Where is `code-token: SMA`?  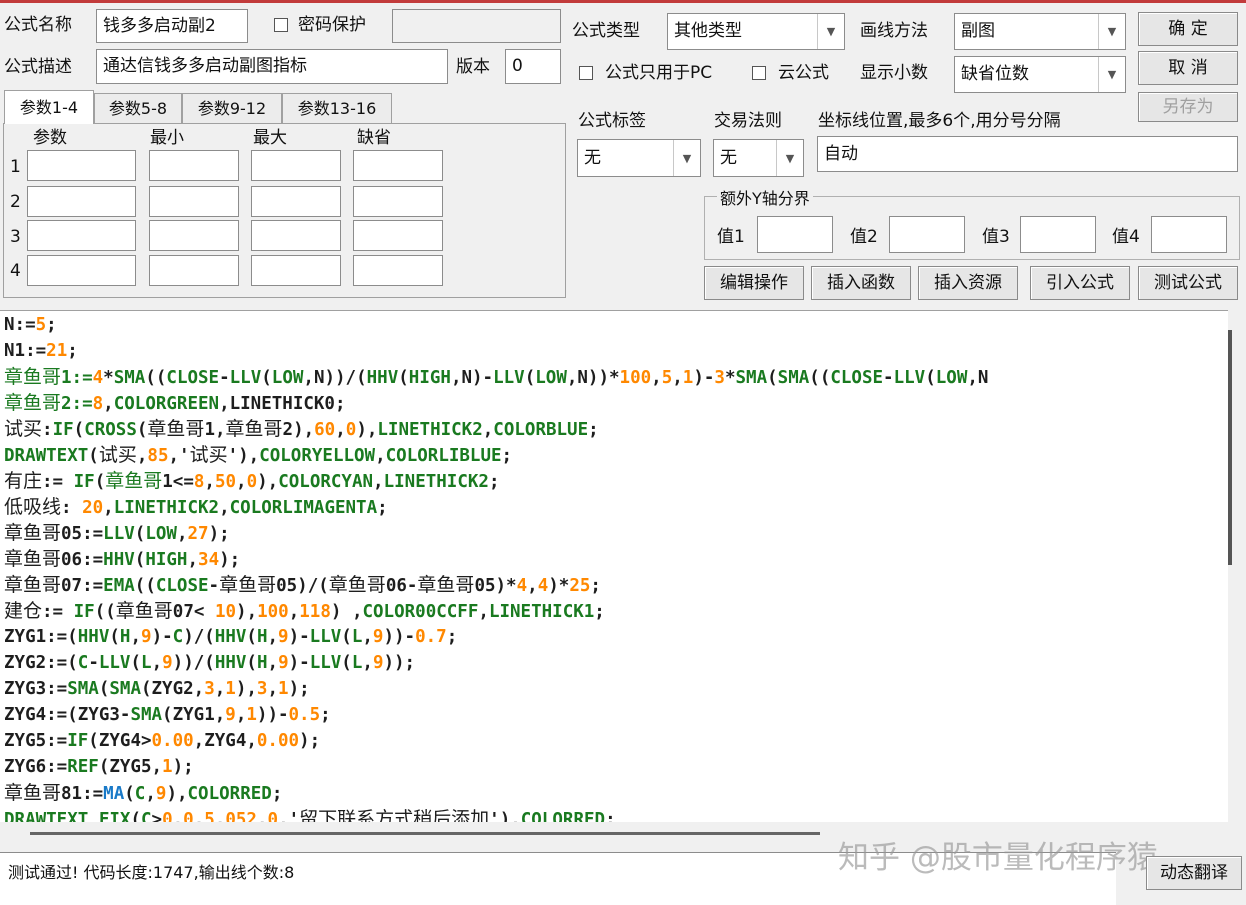 code-token: SMA is located at coordinates (146, 715).